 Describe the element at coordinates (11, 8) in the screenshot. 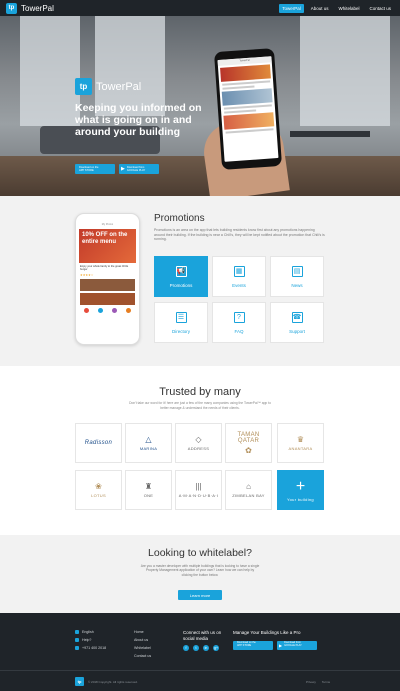

I see `towerpal-logo-icon: tp` at that location.